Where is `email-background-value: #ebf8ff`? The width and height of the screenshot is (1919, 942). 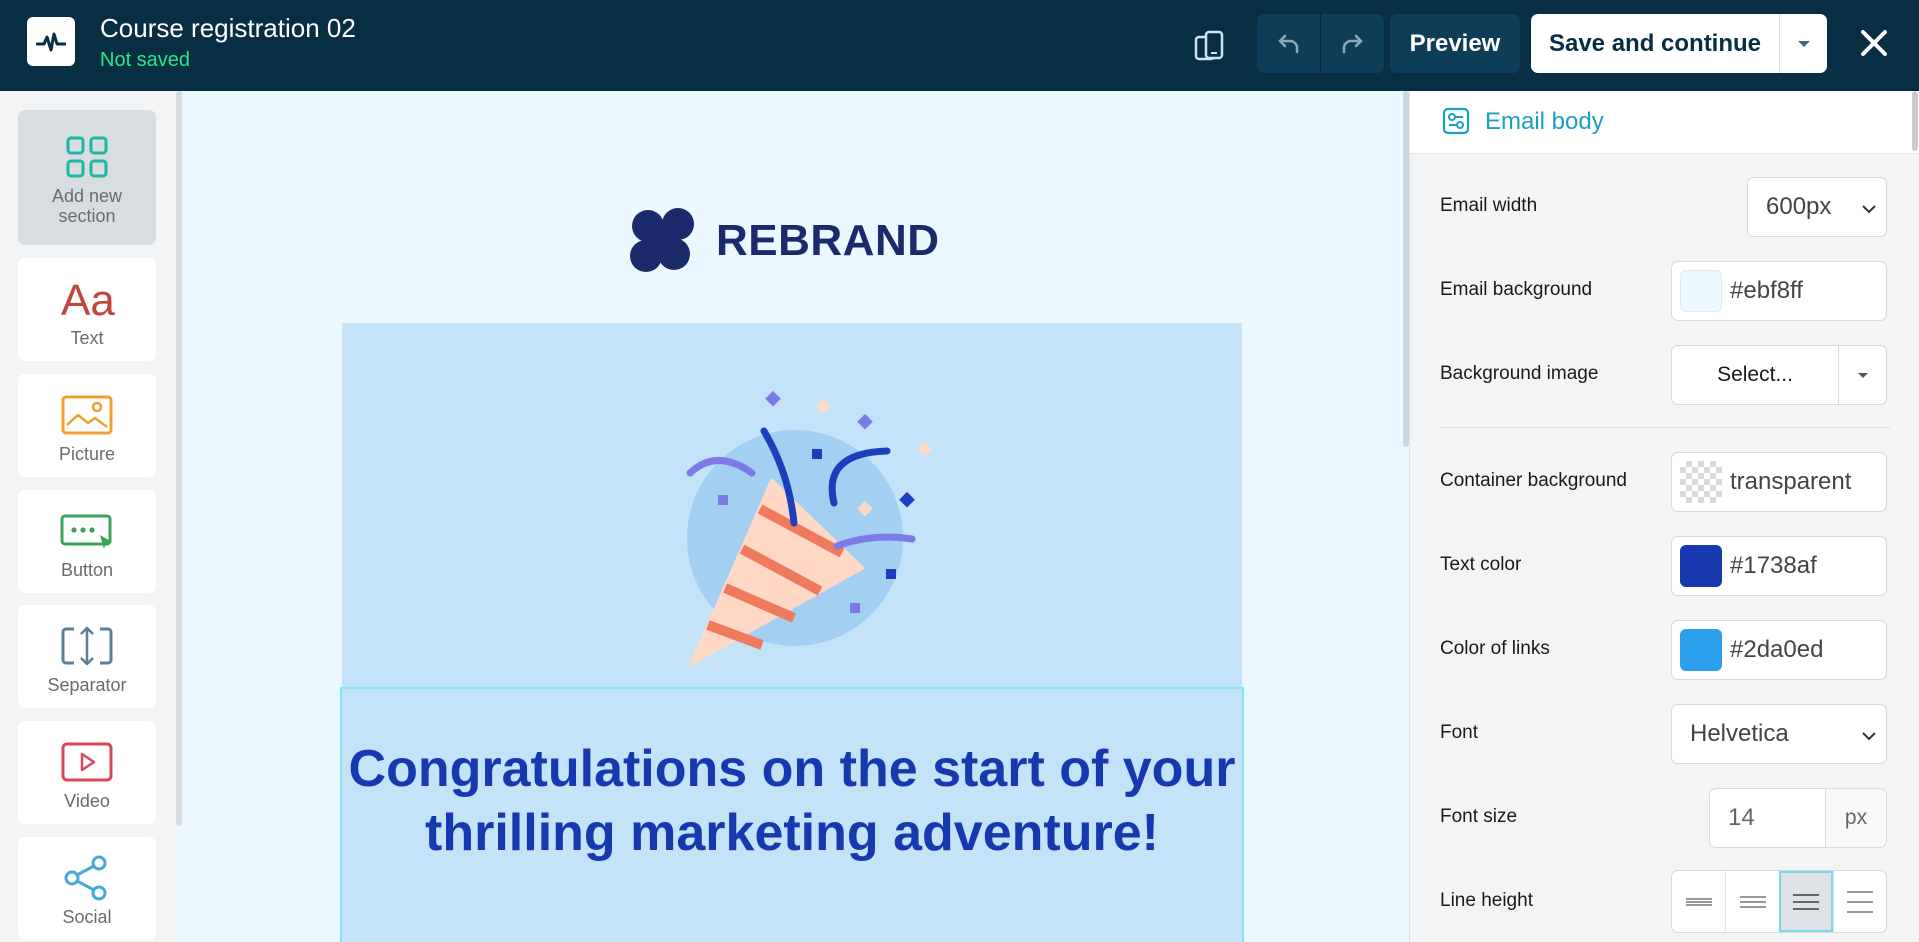
email-background-value: #ebf8ff is located at coordinates (1766, 290).